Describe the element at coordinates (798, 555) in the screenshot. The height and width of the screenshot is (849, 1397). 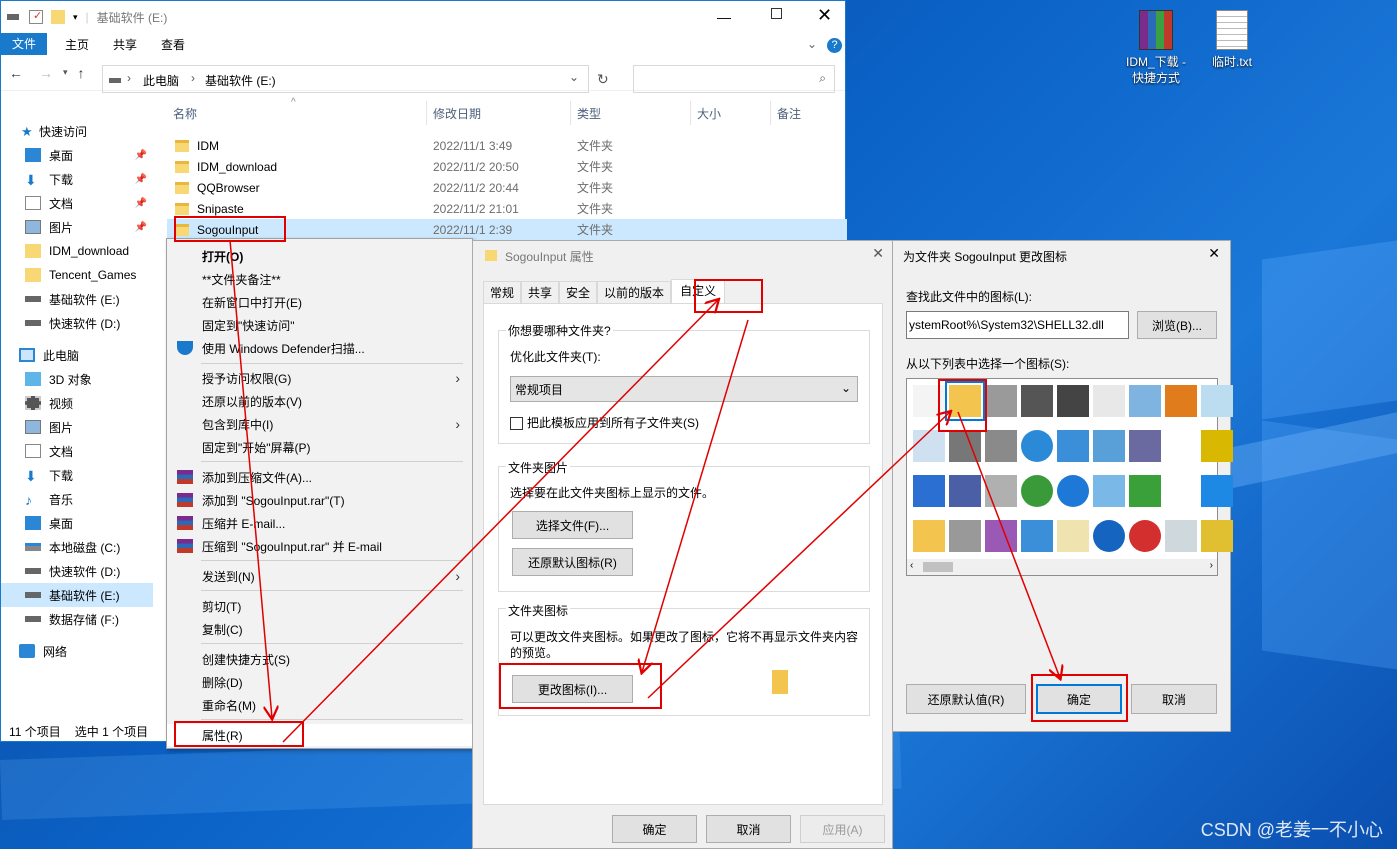
I see `arrow-to-folder-icon` at that location.